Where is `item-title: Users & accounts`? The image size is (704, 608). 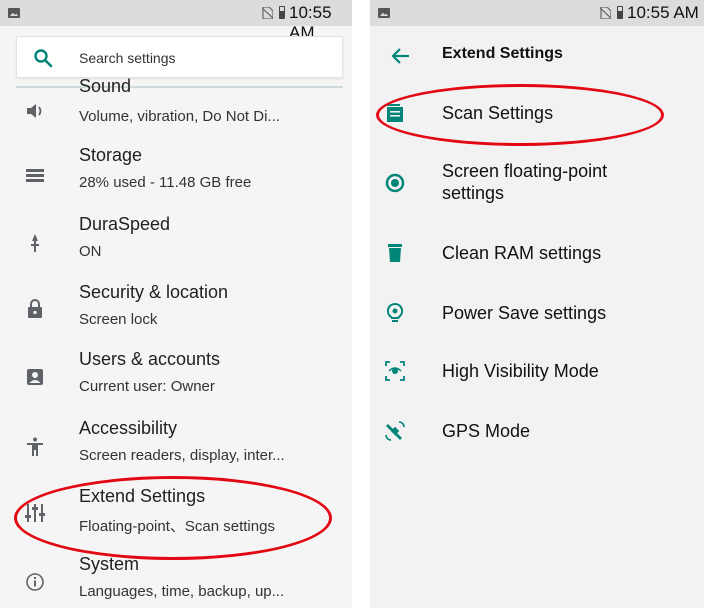 item-title: Users & accounts is located at coordinates (150, 359).